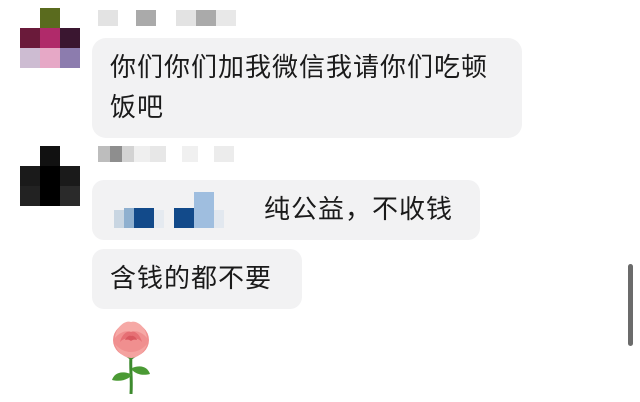  I want to click on message-bubble: 纯公益，不收钱, so click(286, 210).